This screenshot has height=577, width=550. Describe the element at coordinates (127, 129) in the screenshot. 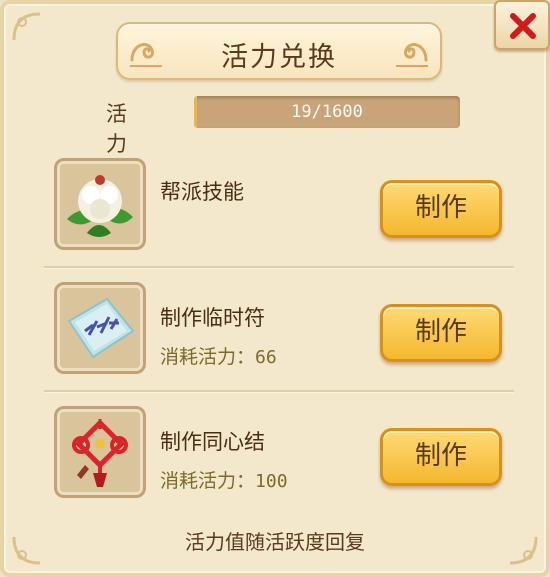

I see `energy-label: 活 力` at that location.